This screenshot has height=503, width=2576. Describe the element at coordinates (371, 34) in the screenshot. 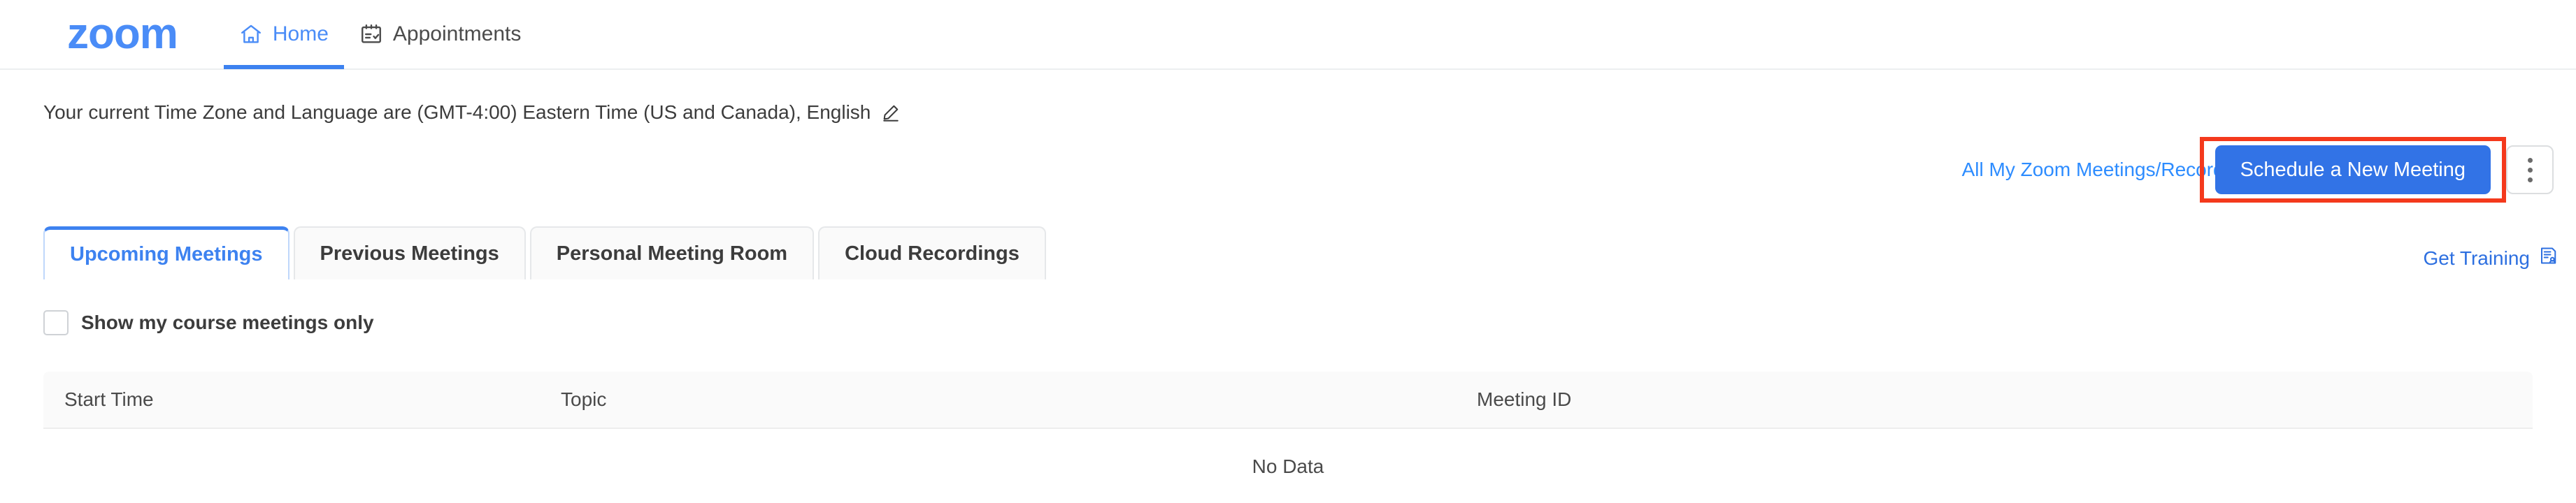

I see `calendar-check-icon` at that location.